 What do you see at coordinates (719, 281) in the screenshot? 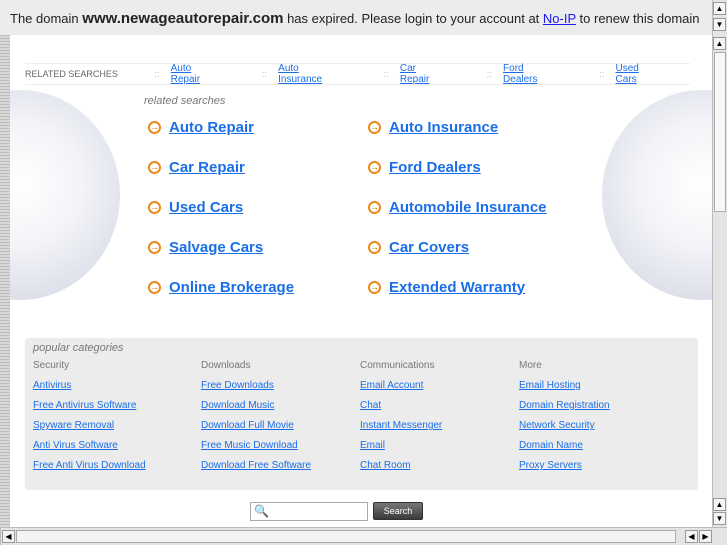
I see `vertical-scrollbar: ▲ ▲ ▼` at bounding box center [719, 281].